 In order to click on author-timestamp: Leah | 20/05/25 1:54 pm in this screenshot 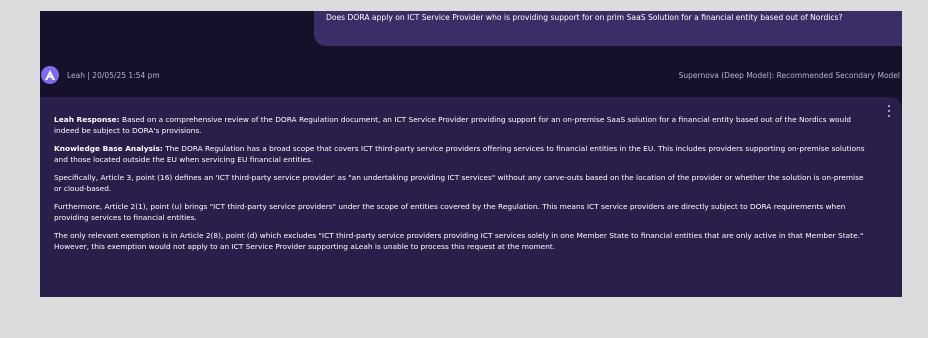, I will do `click(113, 75)`.